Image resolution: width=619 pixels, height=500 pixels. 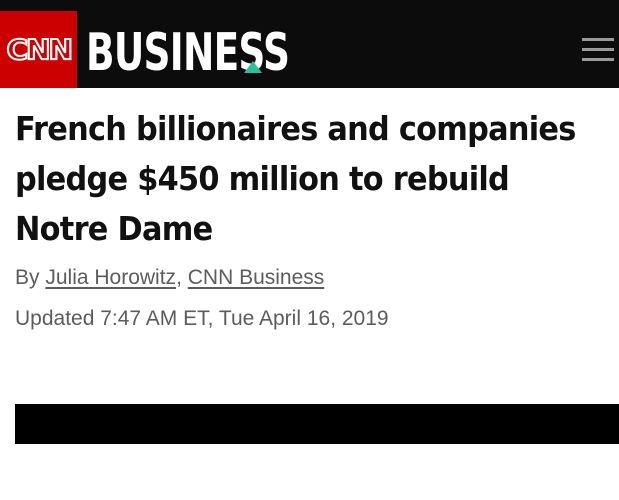 I want to click on cnn-logo-text: CNN, so click(x=39, y=49).